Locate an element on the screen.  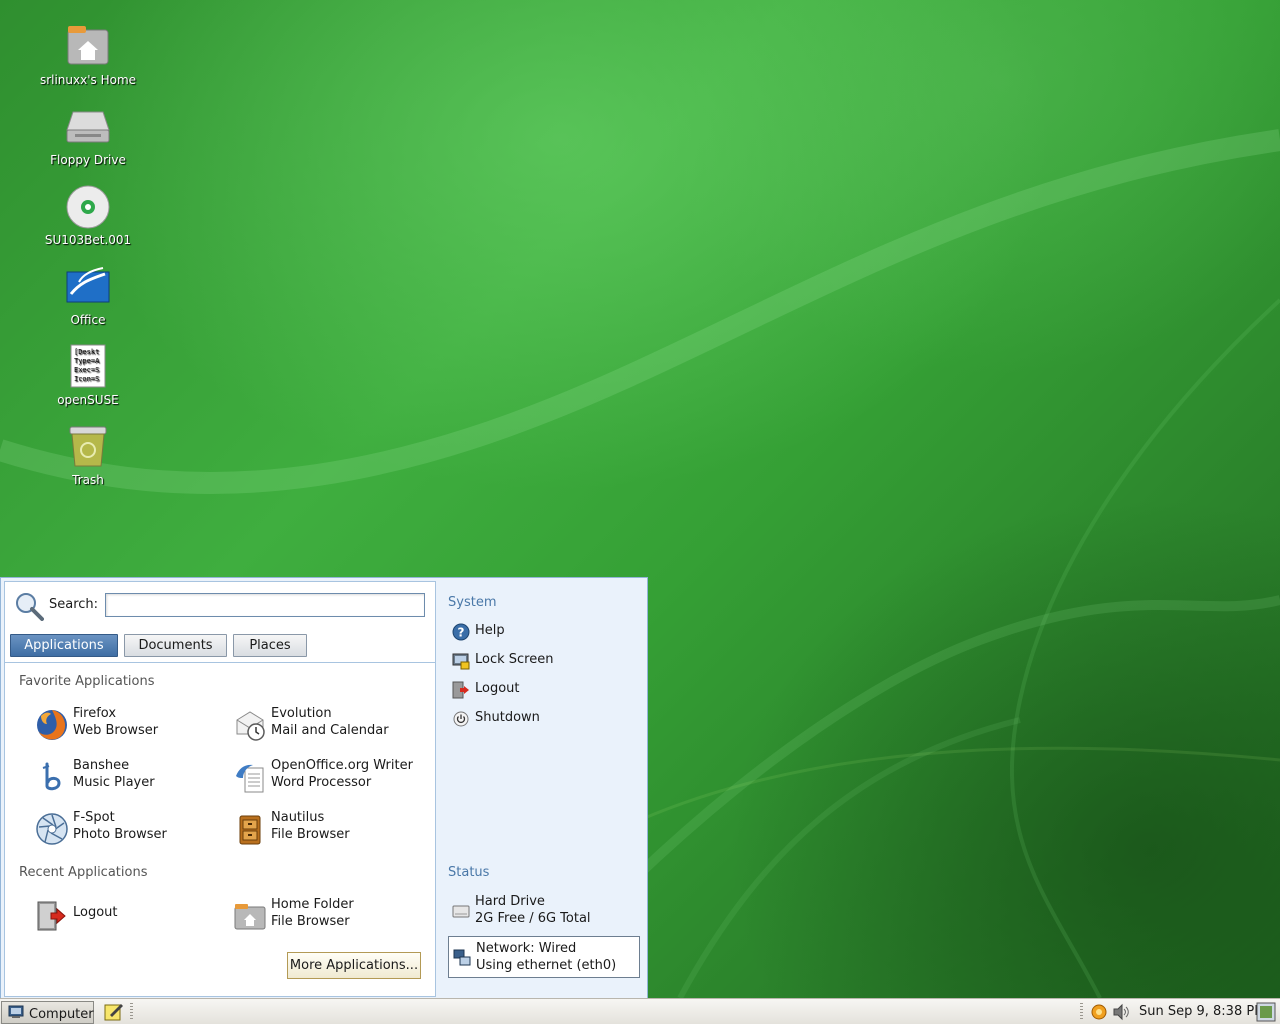
preview-line: Type=A is located at coordinates (87, 361).